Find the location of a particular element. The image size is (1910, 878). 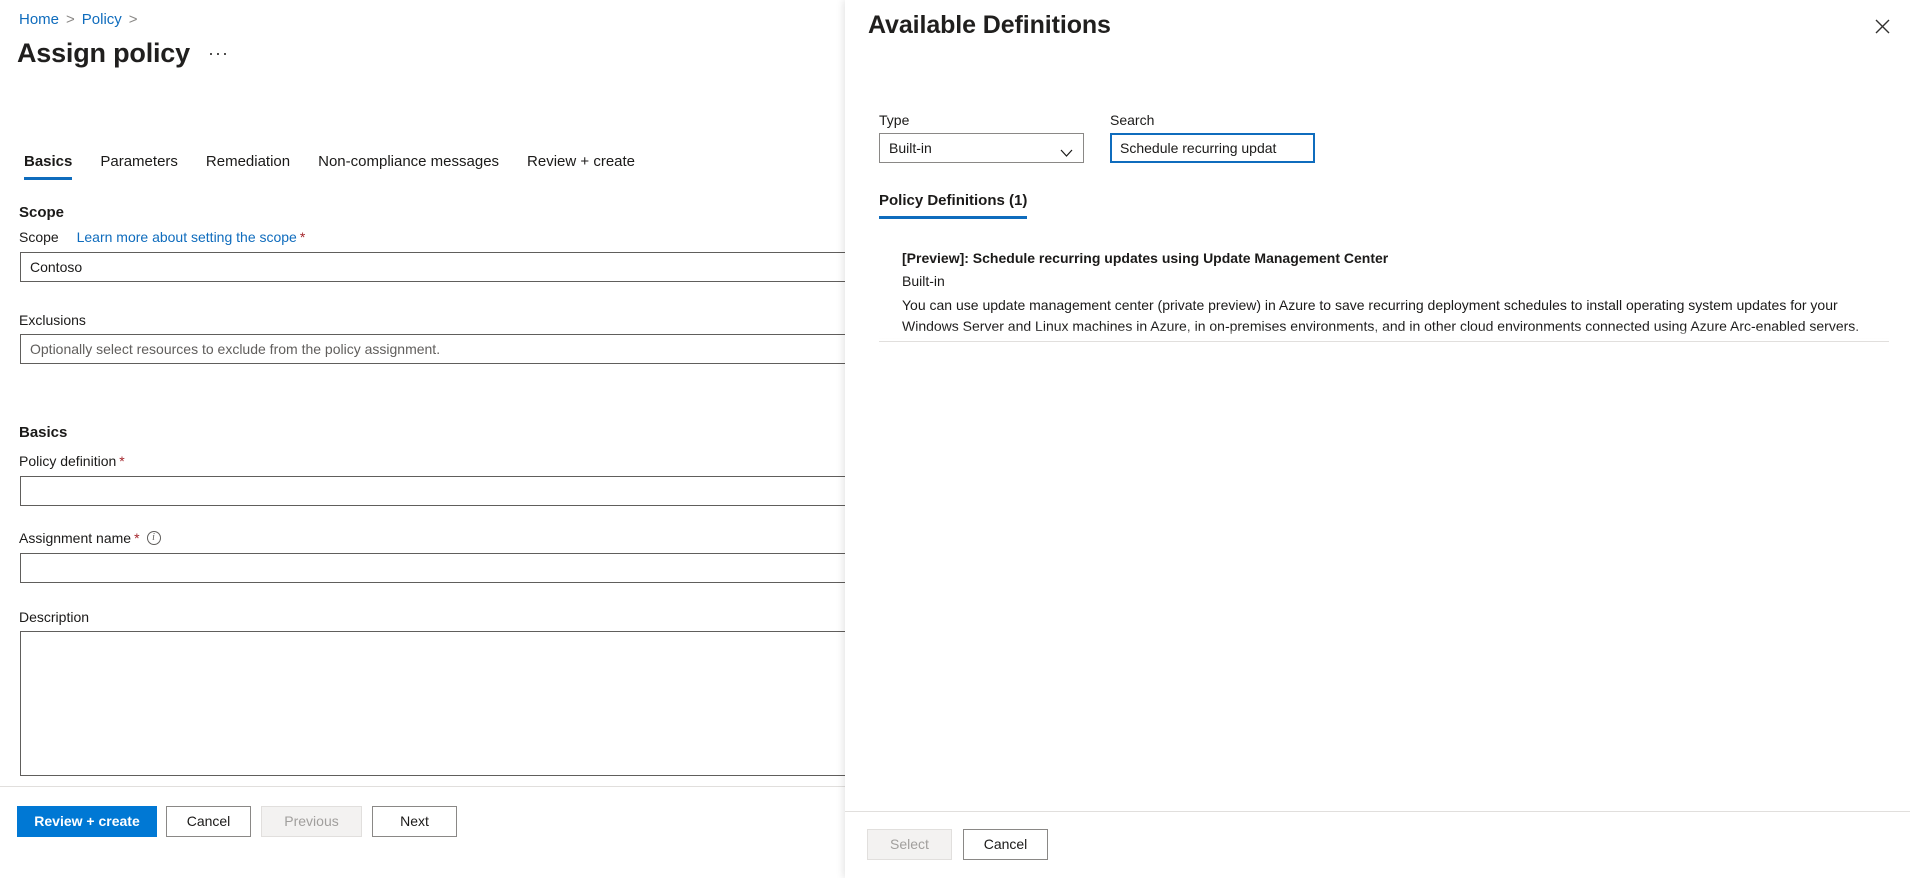

scope-field-label: Scope is located at coordinates (39, 237).